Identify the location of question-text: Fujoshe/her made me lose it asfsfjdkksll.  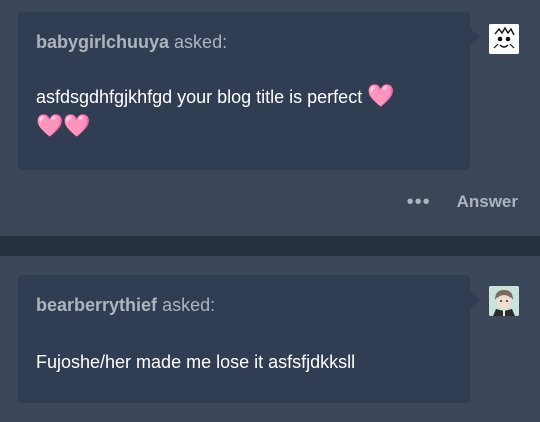
(244, 362).